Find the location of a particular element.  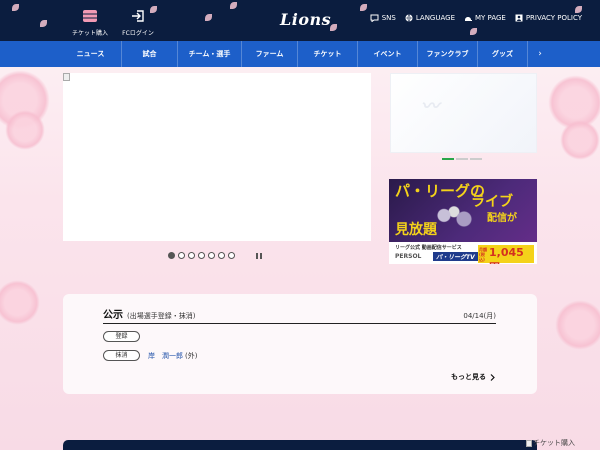

registered-badge: 登録 is located at coordinates (121, 336).